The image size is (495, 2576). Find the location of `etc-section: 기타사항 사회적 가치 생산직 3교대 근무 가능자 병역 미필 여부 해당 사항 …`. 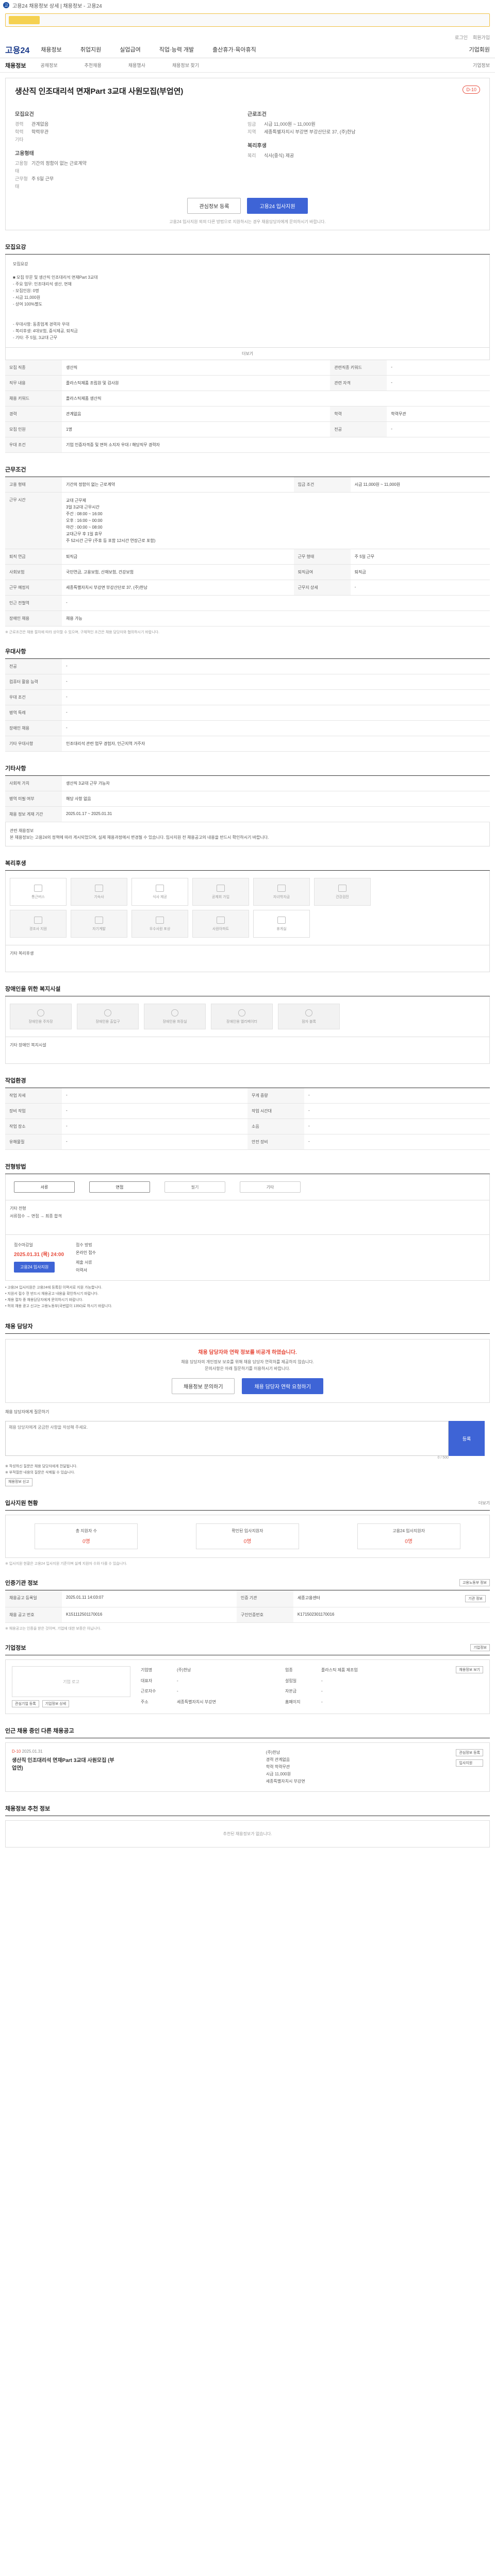

etc-section: 기타사항 사회적 가치 생산직 3교대 근무 가능자 병역 미필 여부 해당 사항 … is located at coordinates (247, 805).